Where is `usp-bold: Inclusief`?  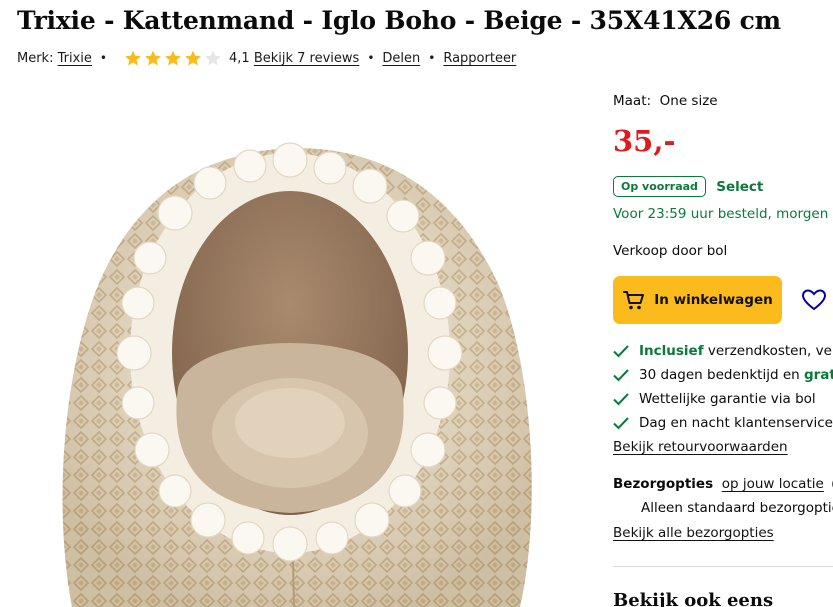
usp-bold: Inclusief is located at coordinates (671, 351).